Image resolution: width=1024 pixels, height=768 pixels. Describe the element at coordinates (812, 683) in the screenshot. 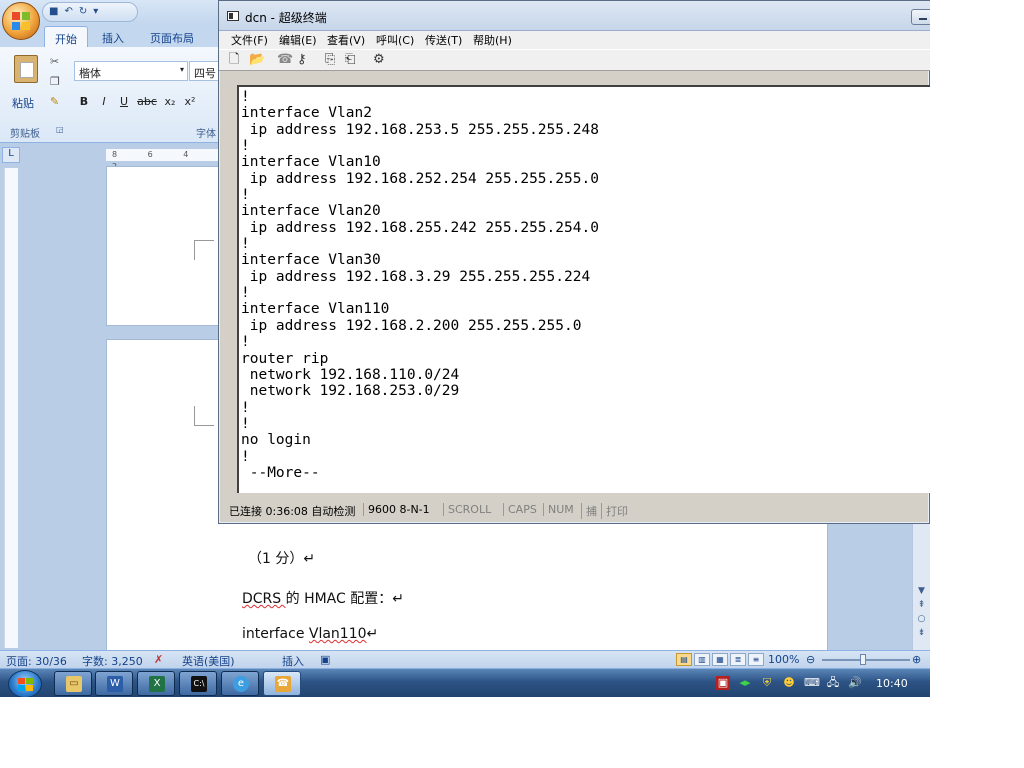

I see `device-tray-icon: ⌨` at that location.